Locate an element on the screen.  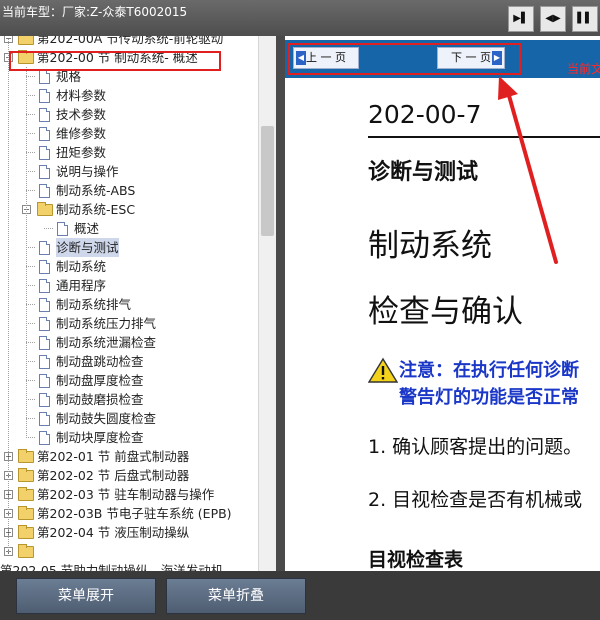
tree-item-label: 制动盘厚度检查 is located at coordinates (100, 380).